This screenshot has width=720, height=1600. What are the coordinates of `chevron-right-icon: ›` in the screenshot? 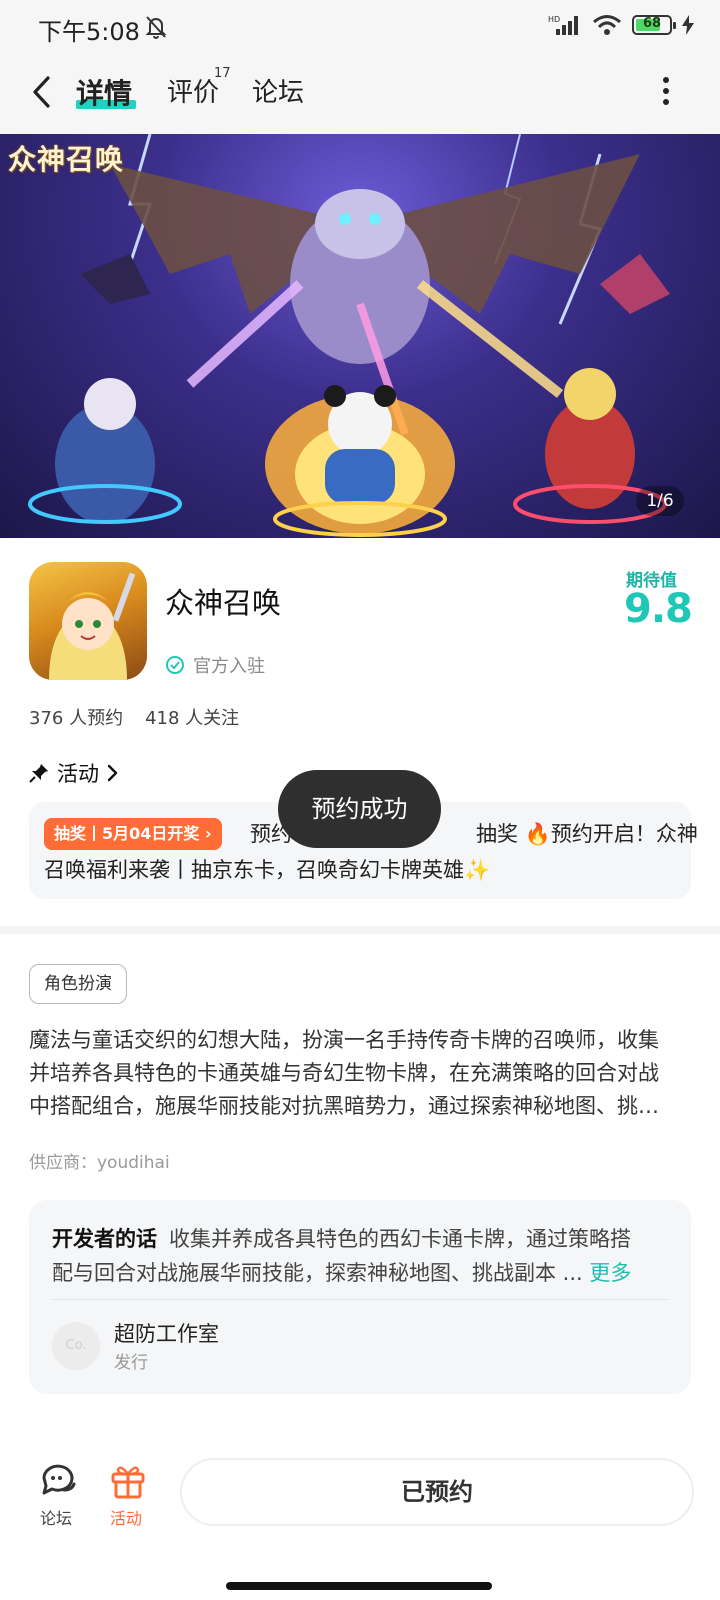 It's located at (208, 833).